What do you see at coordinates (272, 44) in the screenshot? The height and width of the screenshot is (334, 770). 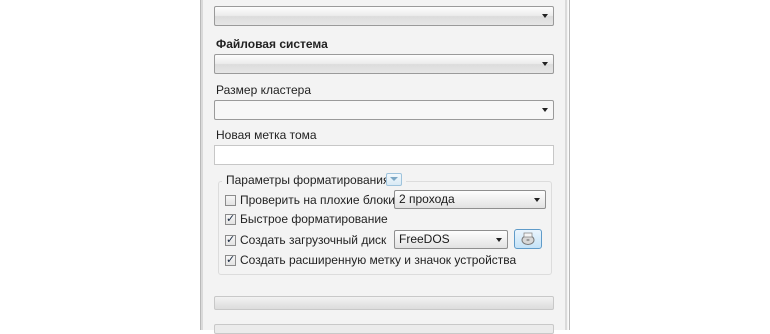 I see `filesystem-label: Файловая система` at bounding box center [272, 44].